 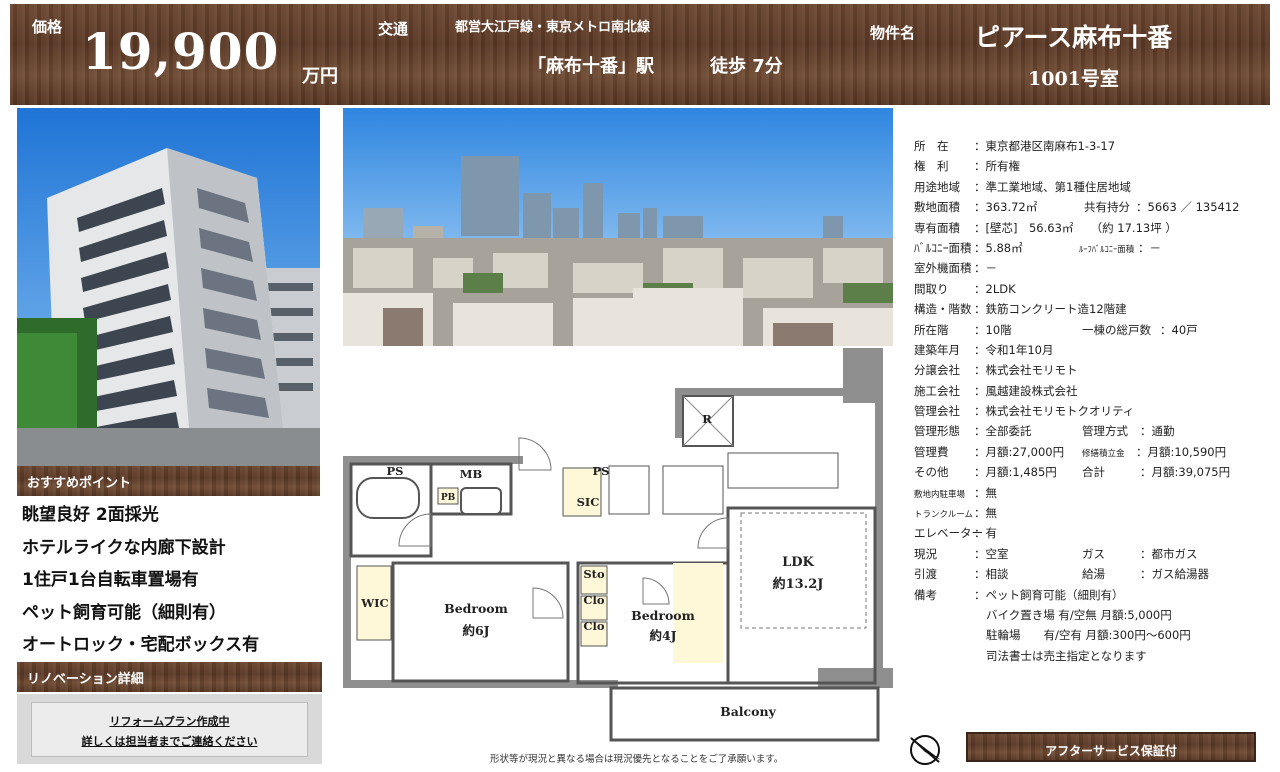 I want to click on detail-value: ：全部委託, so click(x=1003, y=431).